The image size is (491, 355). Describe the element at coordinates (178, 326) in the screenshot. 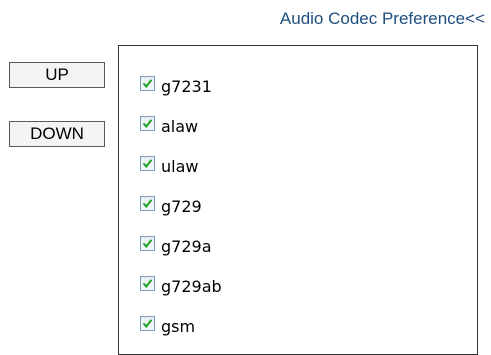

I see `codec-label: gsm` at that location.